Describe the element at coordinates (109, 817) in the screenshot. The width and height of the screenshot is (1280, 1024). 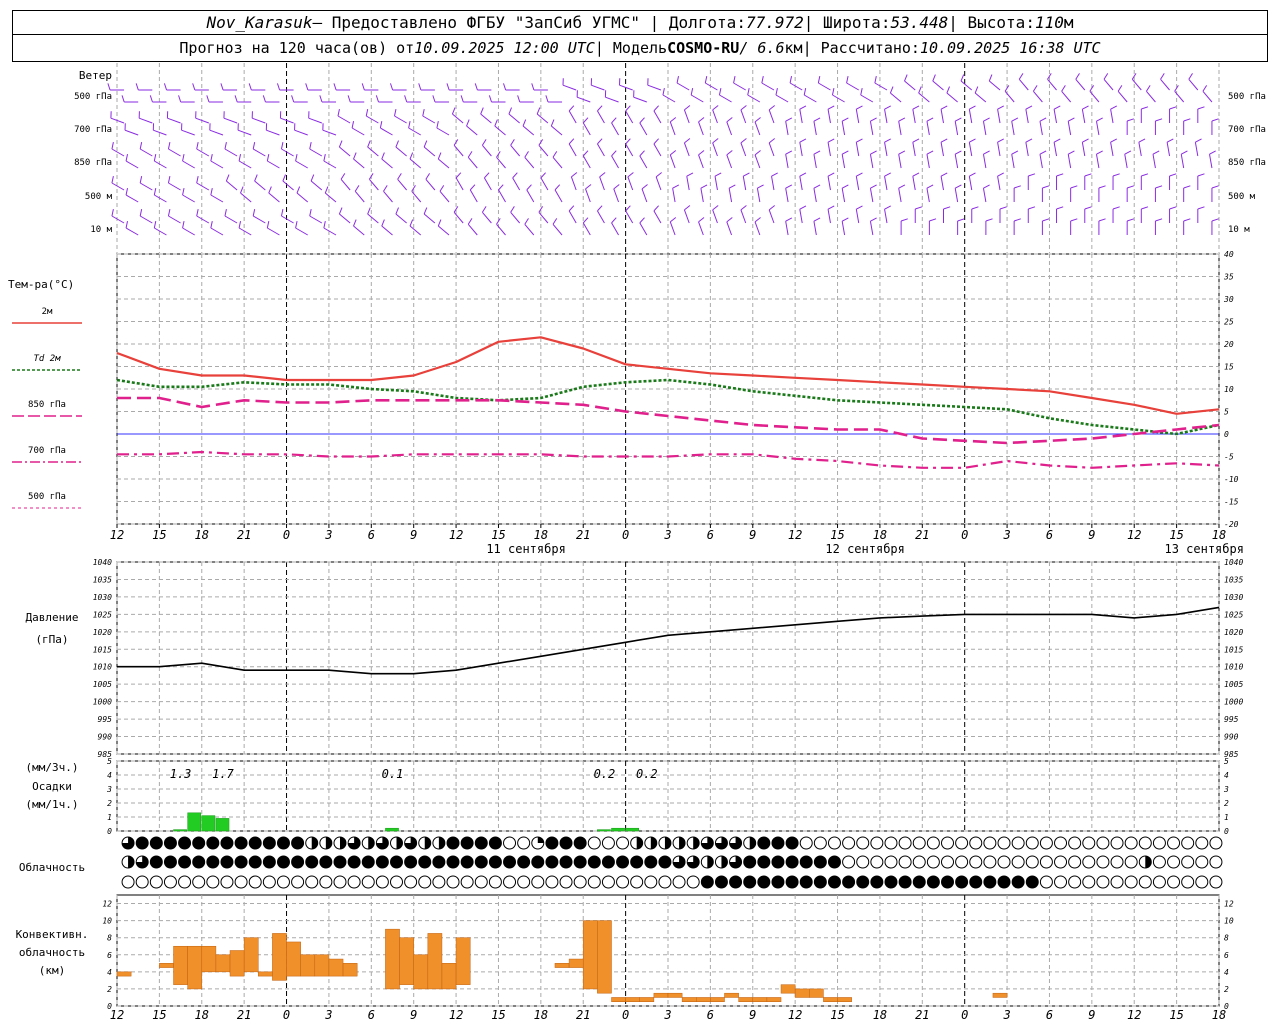
I see `precip-ytick: 1` at that location.